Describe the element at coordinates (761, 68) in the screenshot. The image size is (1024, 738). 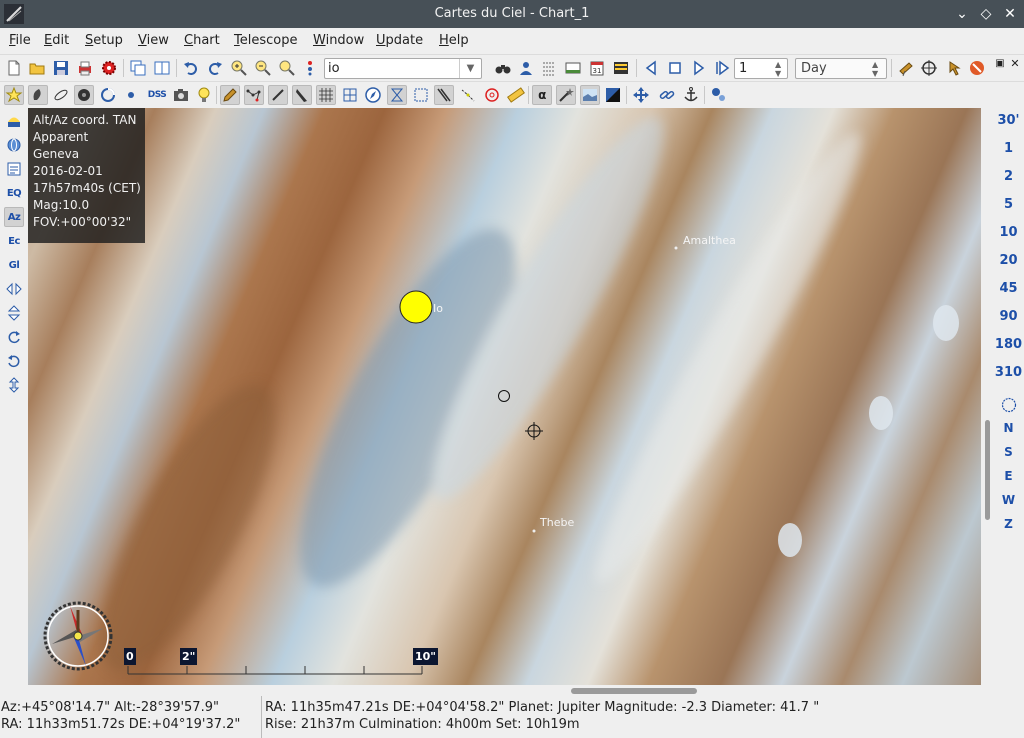
I see `time-step-spinbox: 1 ▲ ▼` at that location.